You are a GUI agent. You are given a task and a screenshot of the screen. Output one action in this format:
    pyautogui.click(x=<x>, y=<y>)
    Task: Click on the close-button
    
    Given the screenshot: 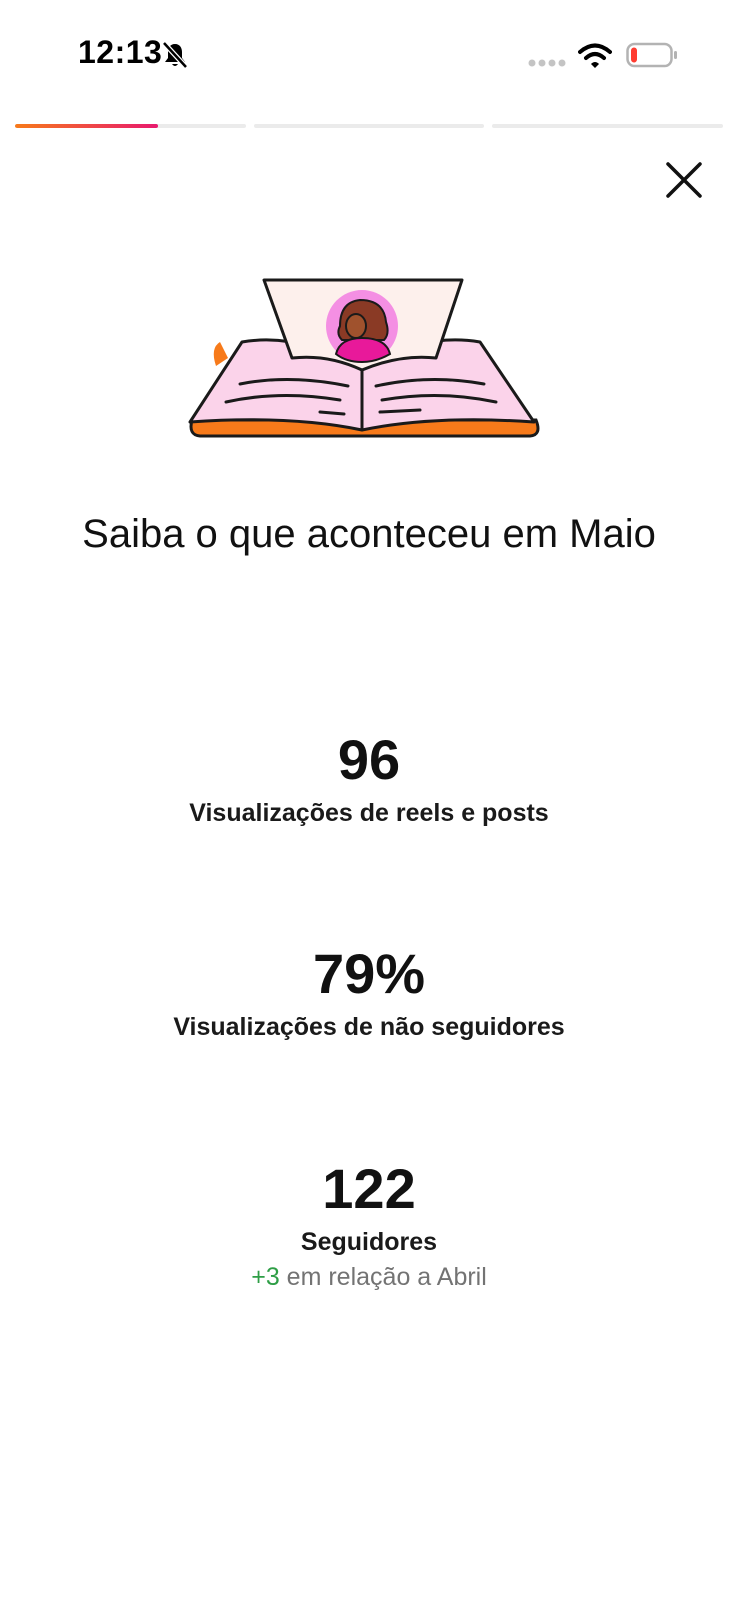 What is the action you would take?
    pyautogui.click(x=684, y=180)
    